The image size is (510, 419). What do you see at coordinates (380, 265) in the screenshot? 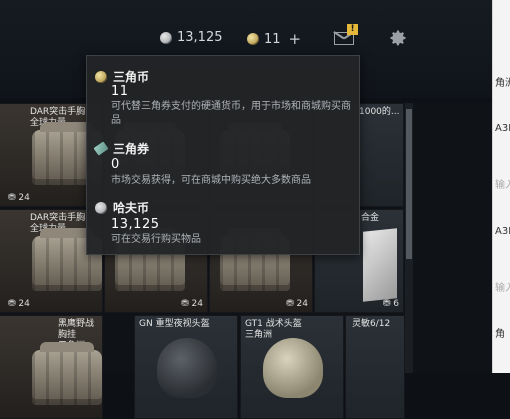
I see `alloy-plate-image` at bounding box center [380, 265].